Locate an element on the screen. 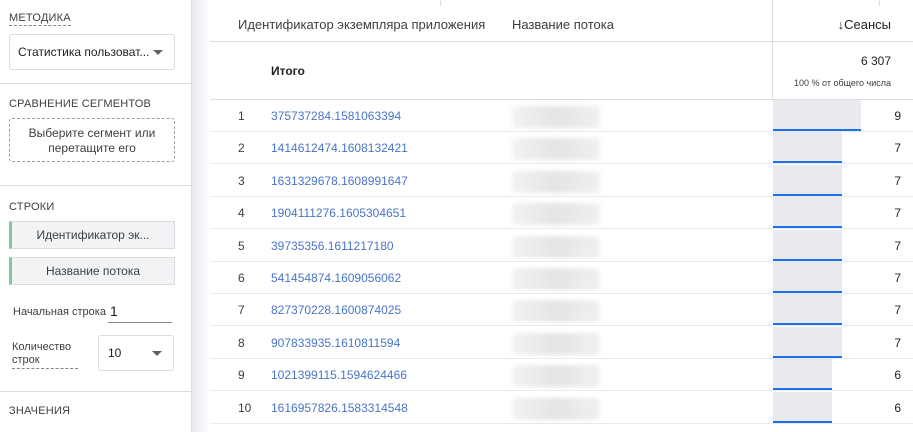 Image resolution: width=913 pixels, height=432 pixels. table-row: 4 1904111276.1605304651 7 is located at coordinates (561, 213).